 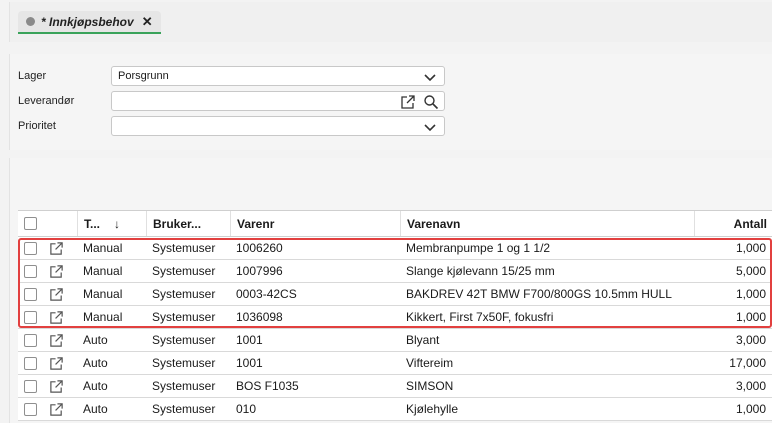 I want to click on lager-label: Lager, so click(x=32, y=76).